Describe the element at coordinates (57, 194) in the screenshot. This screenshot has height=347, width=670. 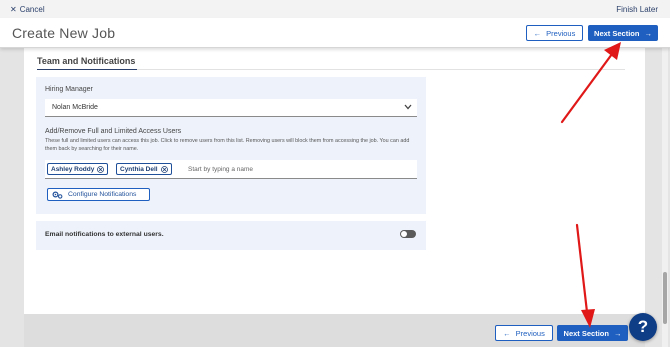
I see `gears-icon` at that location.